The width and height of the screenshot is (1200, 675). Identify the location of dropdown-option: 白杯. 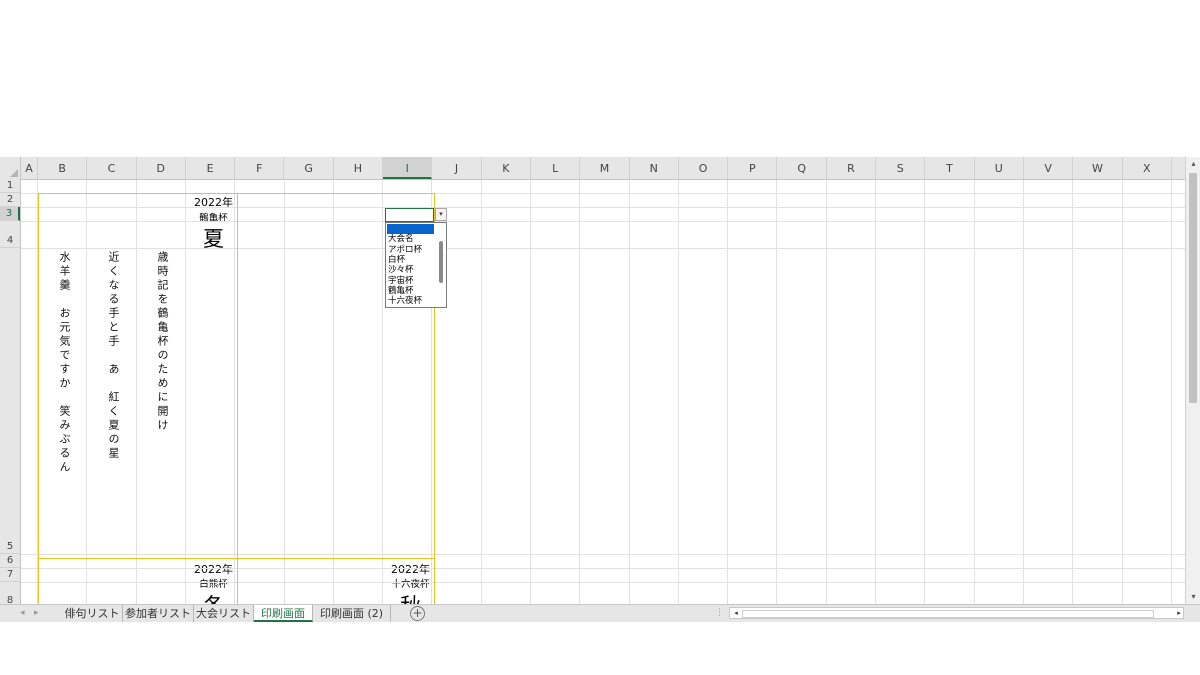
(411, 260).